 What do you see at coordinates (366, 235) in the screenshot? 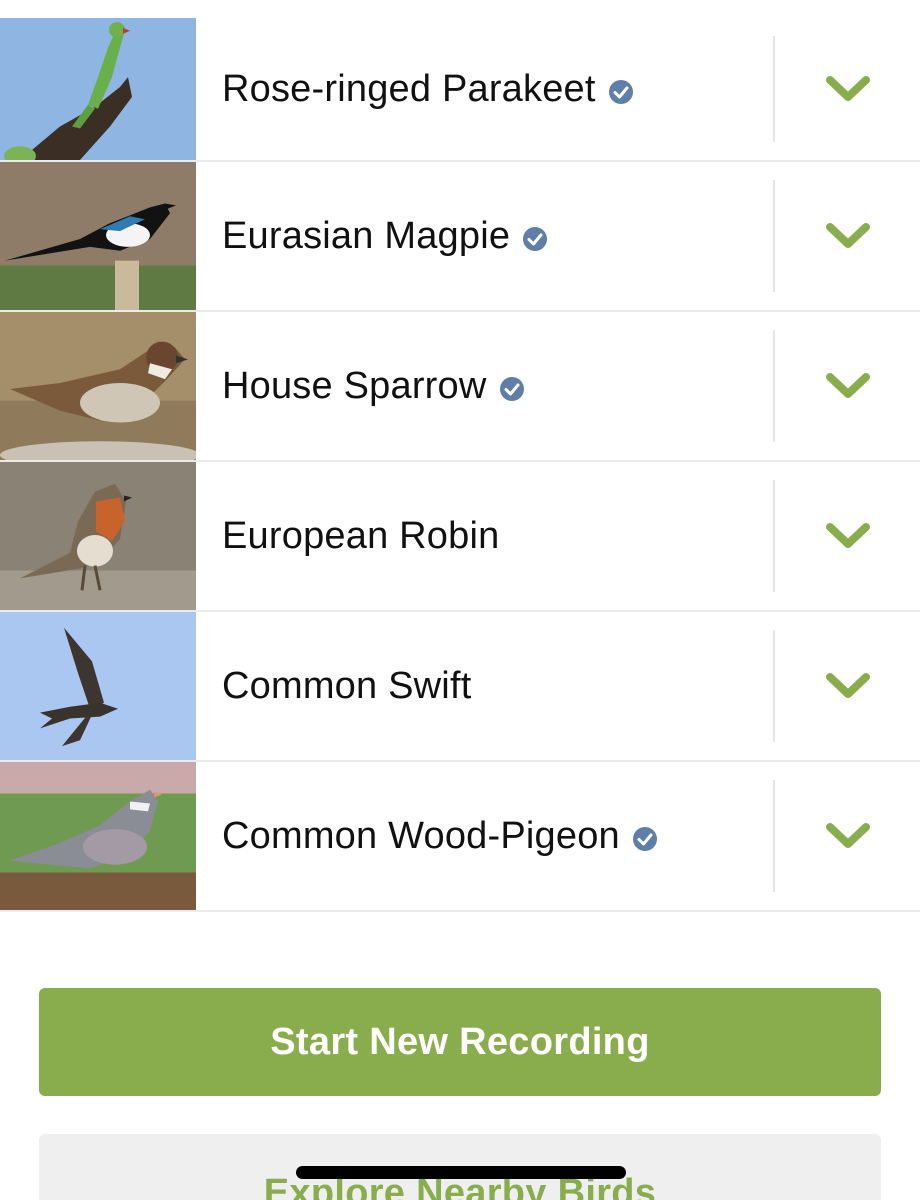
I see `bird-name: Eurasian Magpie` at bounding box center [366, 235].